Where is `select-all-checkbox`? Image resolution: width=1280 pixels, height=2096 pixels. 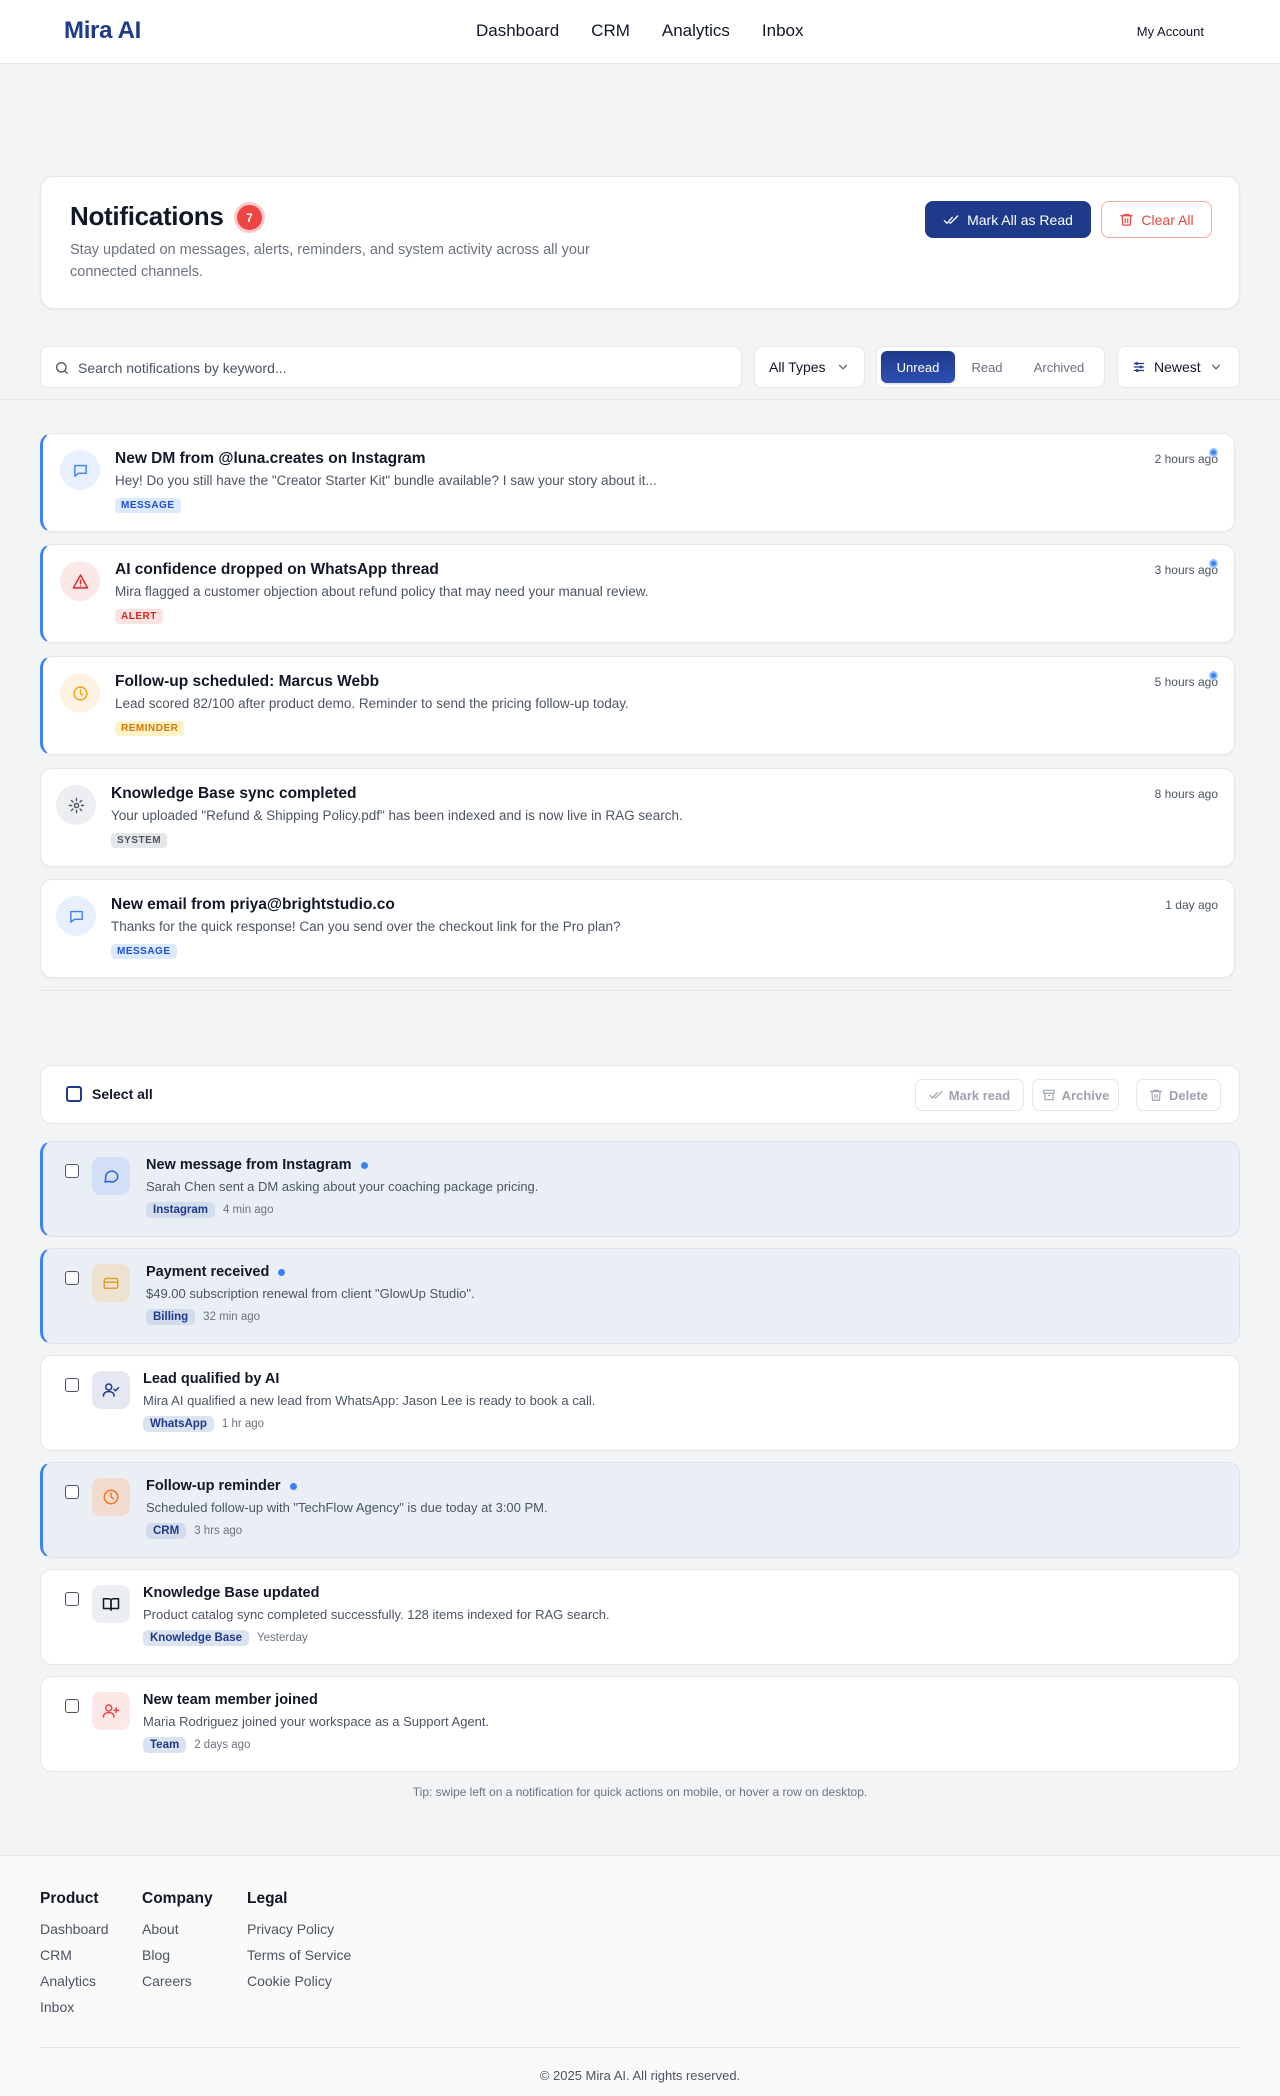 select-all-checkbox is located at coordinates (74, 1094).